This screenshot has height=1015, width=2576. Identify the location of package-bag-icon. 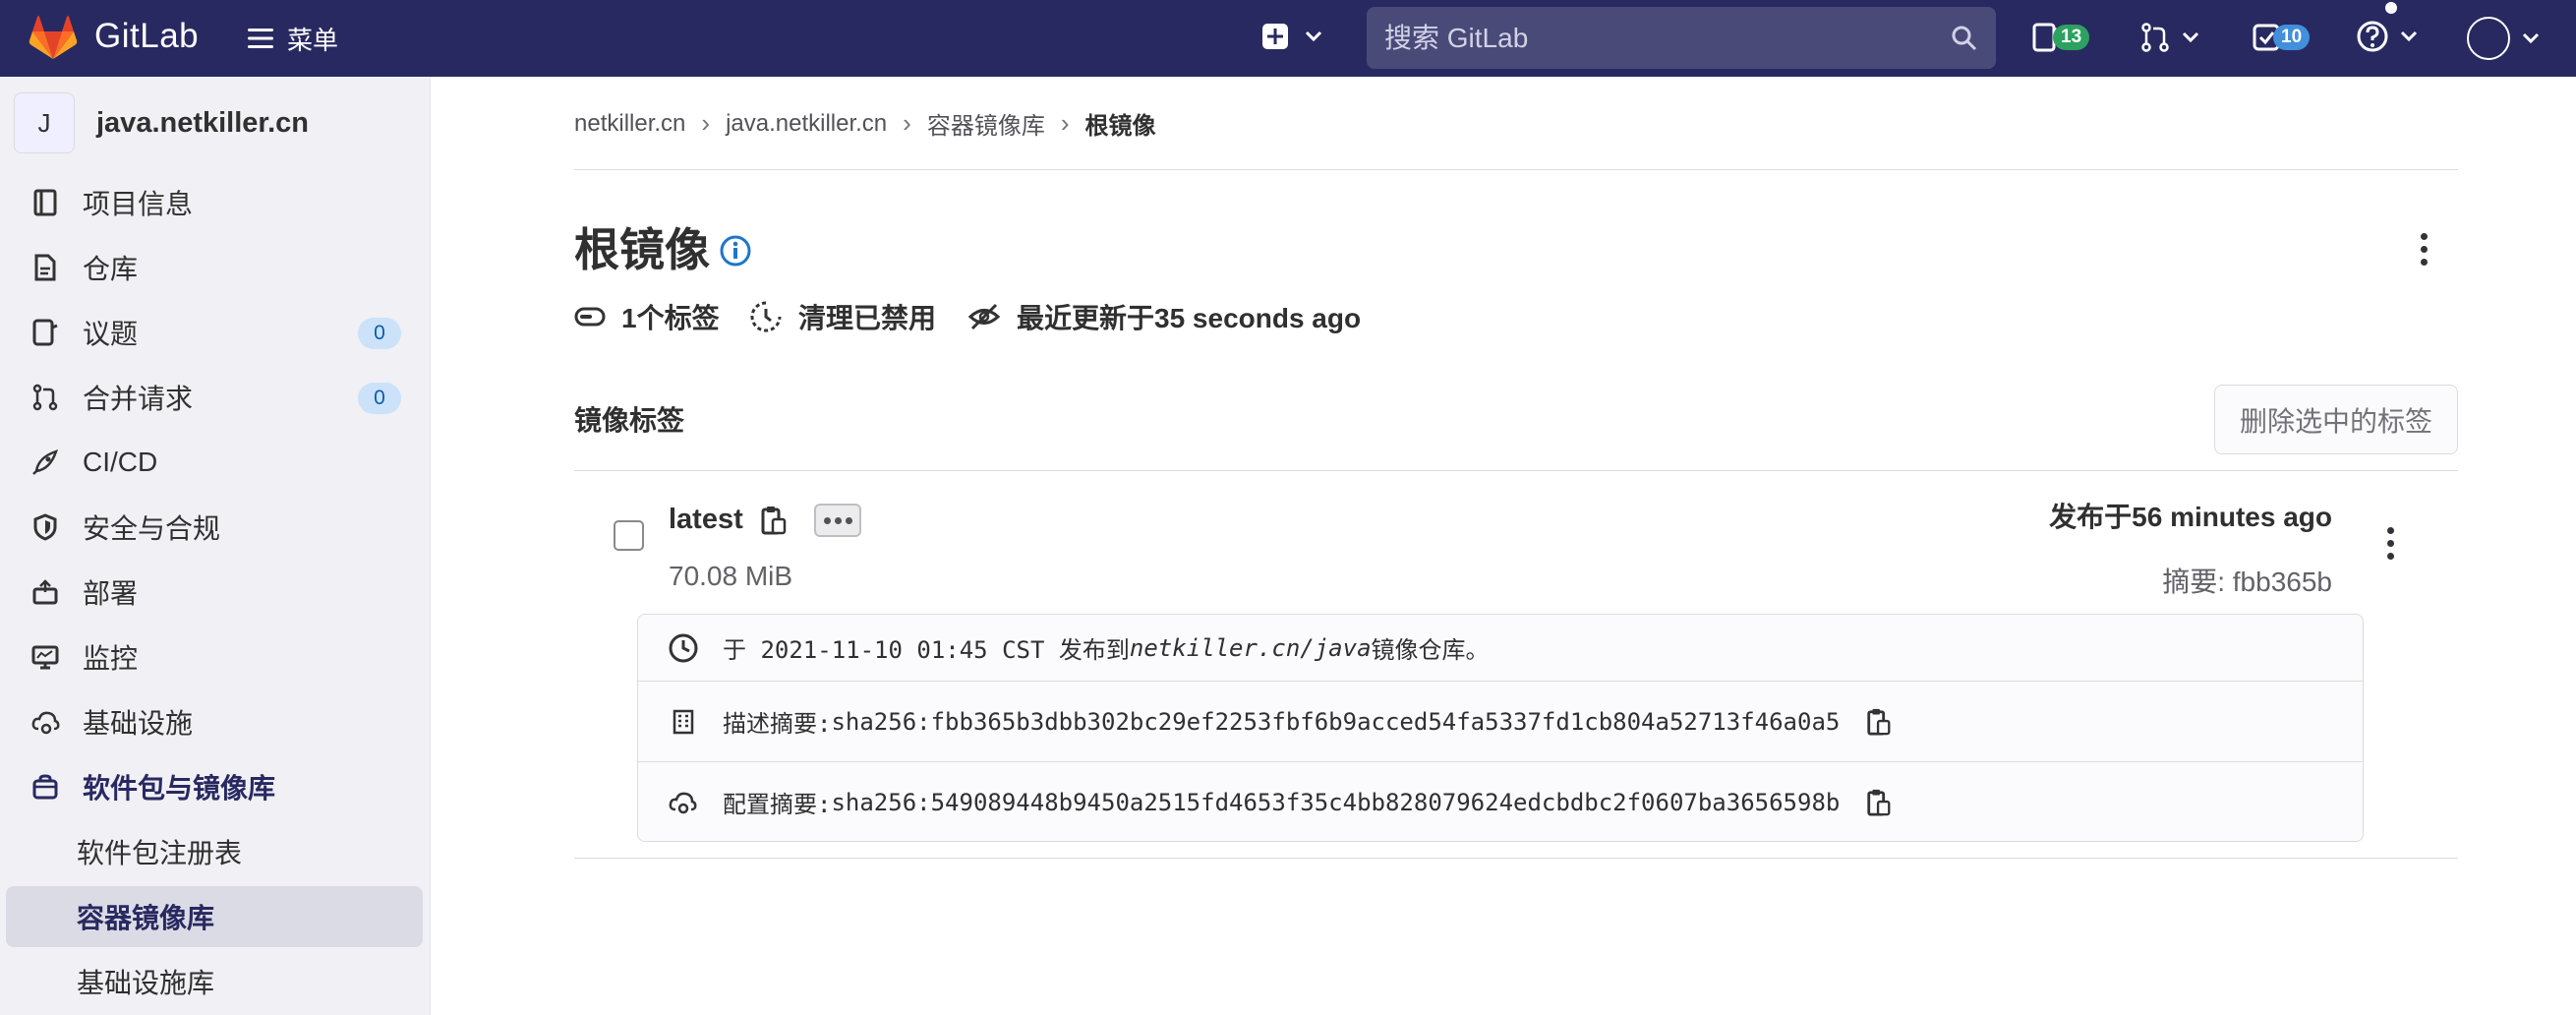
(45, 787).